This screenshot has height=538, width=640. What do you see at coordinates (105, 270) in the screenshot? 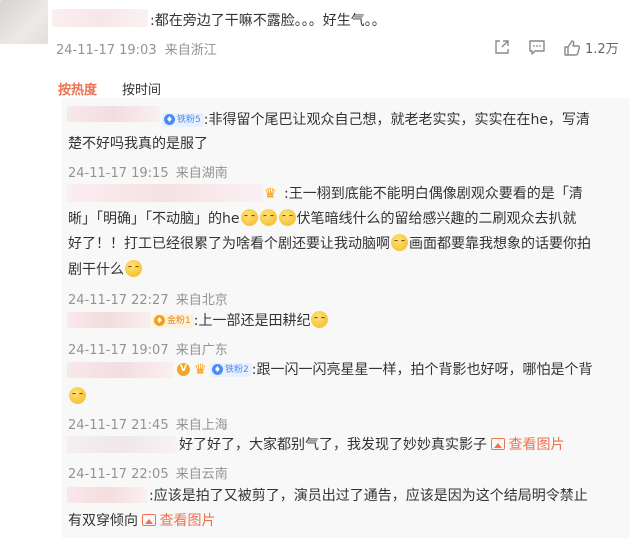
I see `reply-text-continued: 剧干什么` at bounding box center [105, 270].